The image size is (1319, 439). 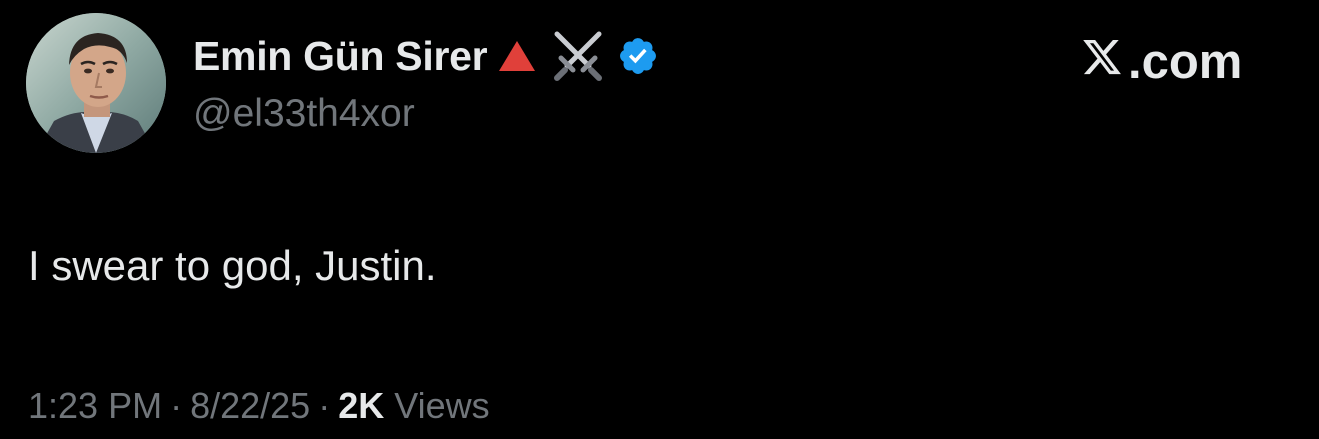 I want to click on x-com-logo: .com, so click(x=1161, y=62).